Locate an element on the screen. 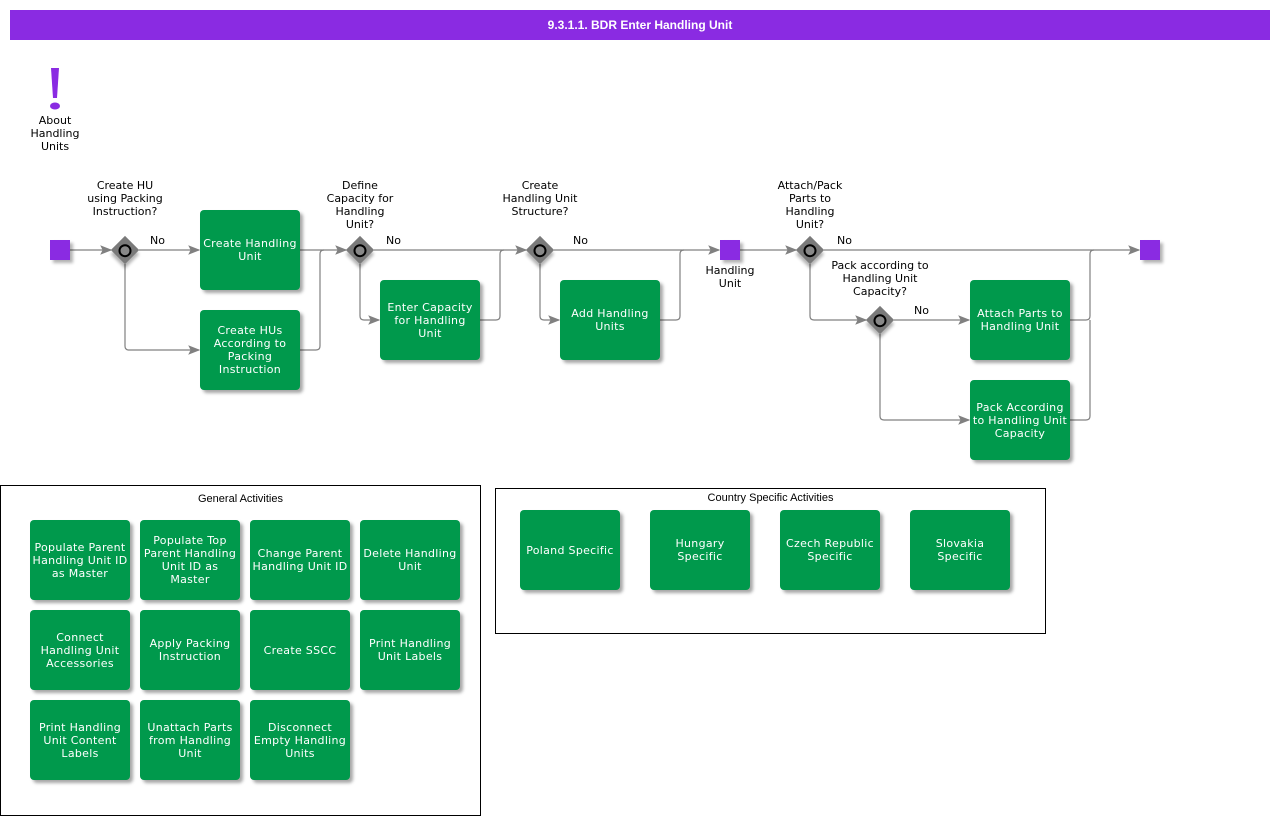  activity-enter-capacity: Enter Capacity for Handling Unit is located at coordinates (430, 320).